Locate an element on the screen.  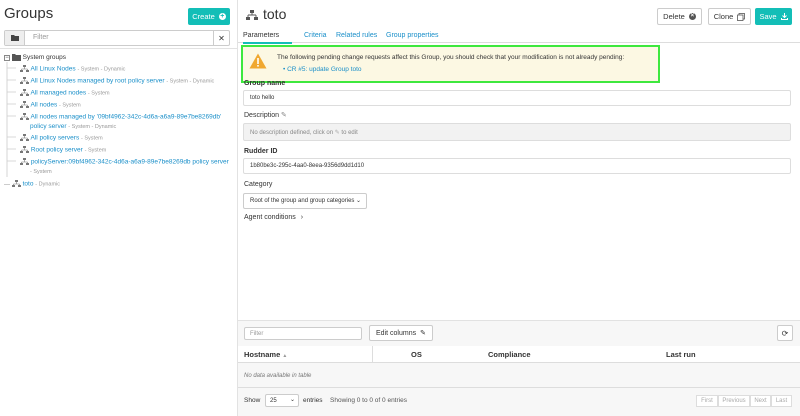
change-request-link-label: CR #5: update Group toto is located at coordinates (324, 69).